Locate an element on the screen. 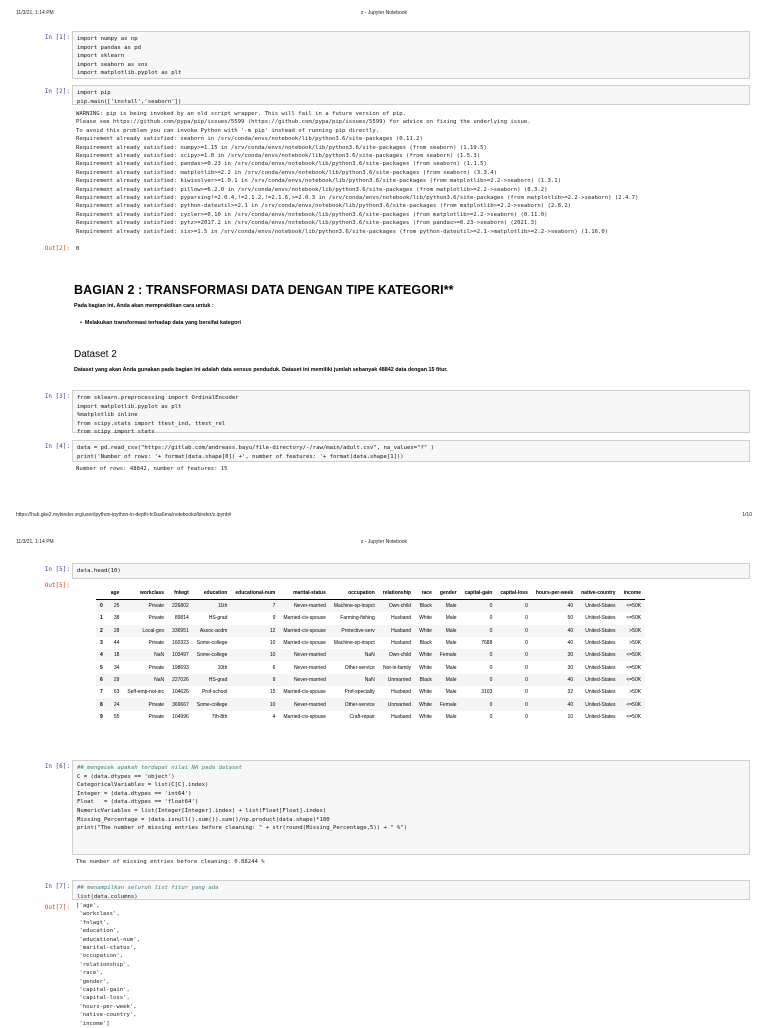  code-line: pip.main(['install','seaborn']) is located at coordinates (129, 101).